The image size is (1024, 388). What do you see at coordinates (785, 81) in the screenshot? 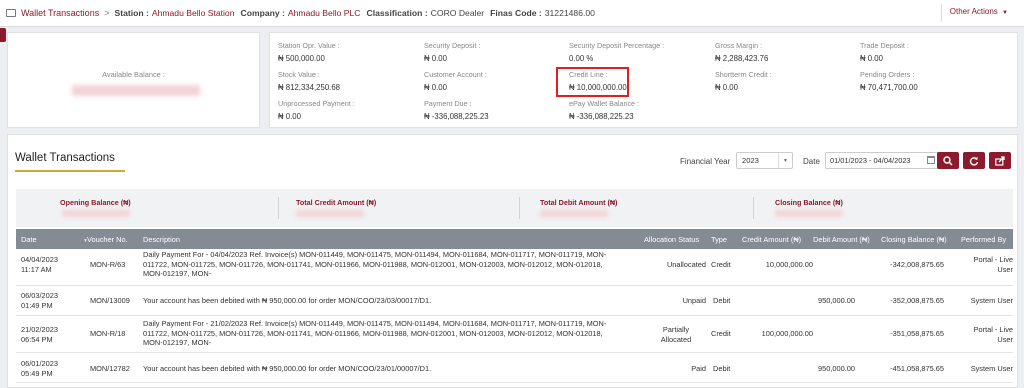
I see `stat-shortterm-credit: Shortterm Credit : ₦ 0.00` at bounding box center [785, 81].